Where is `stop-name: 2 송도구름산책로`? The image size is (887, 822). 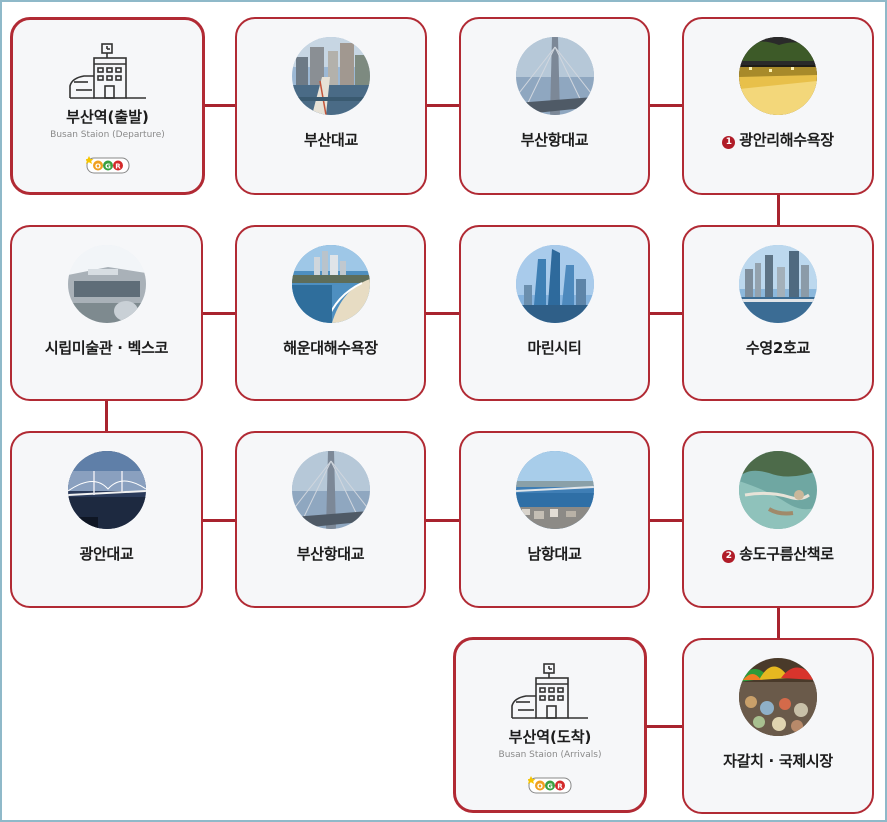 stop-name: 2 송도구름산책로 is located at coordinates (778, 553).